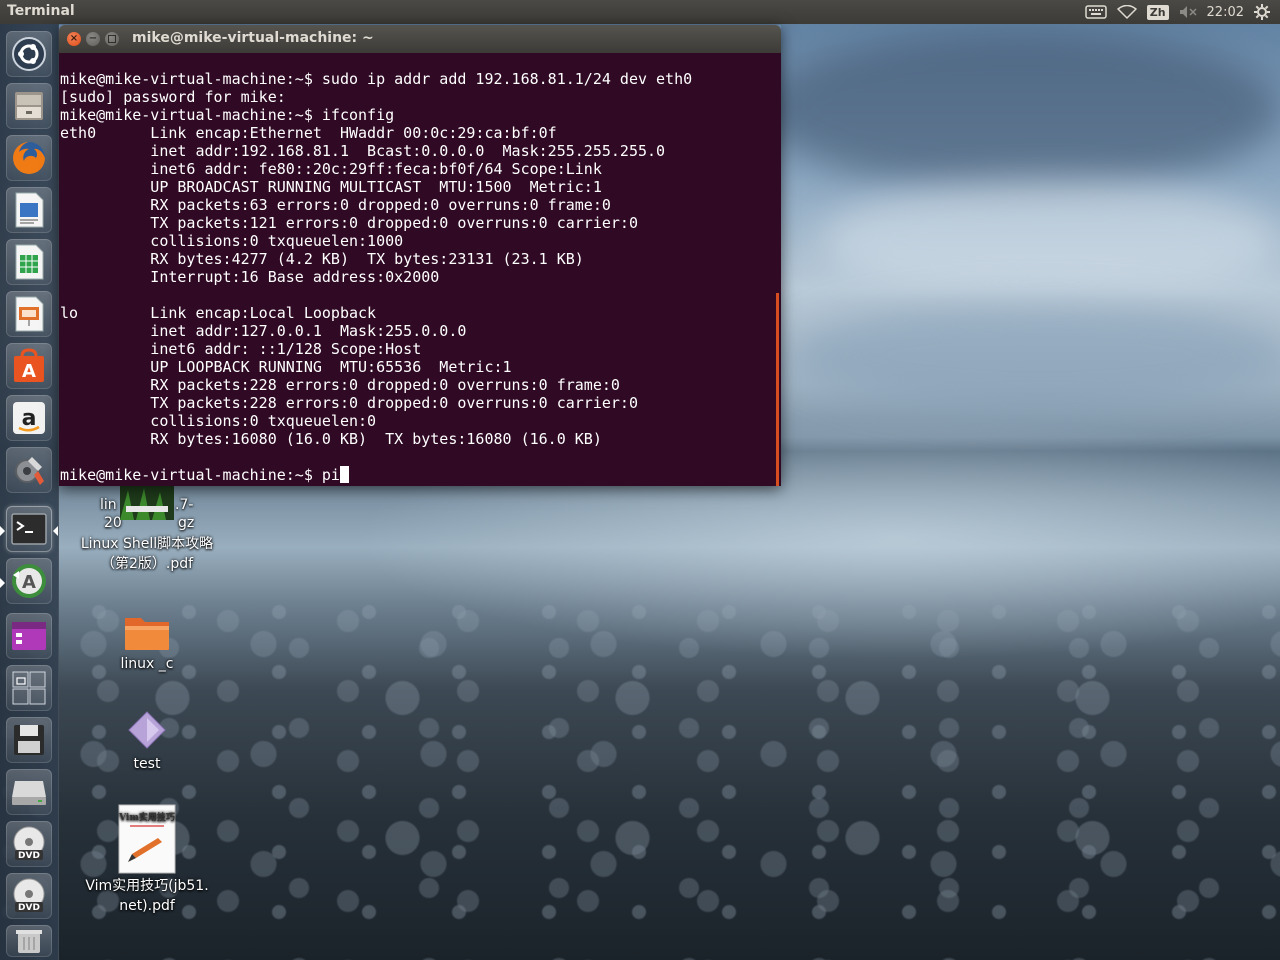 Image resolution: width=1280 pixels, height=960 pixels. What do you see at coordinates (218, 313) in the screenshot?
I see `terminal-line: lo Link encap:Local Loopback` at bounding box center [218, 313].